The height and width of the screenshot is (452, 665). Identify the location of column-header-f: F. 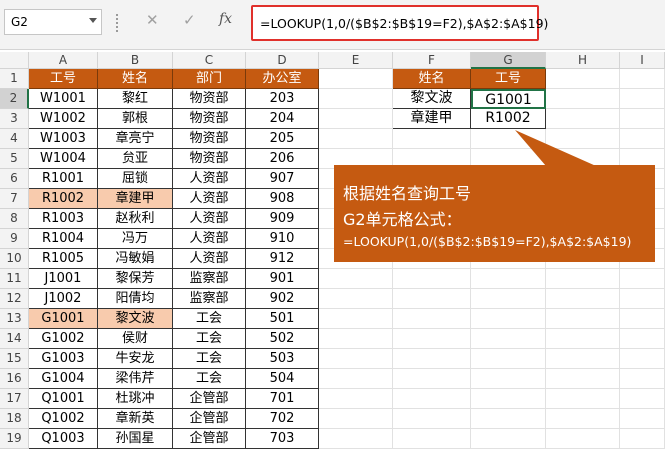
(432, 60).